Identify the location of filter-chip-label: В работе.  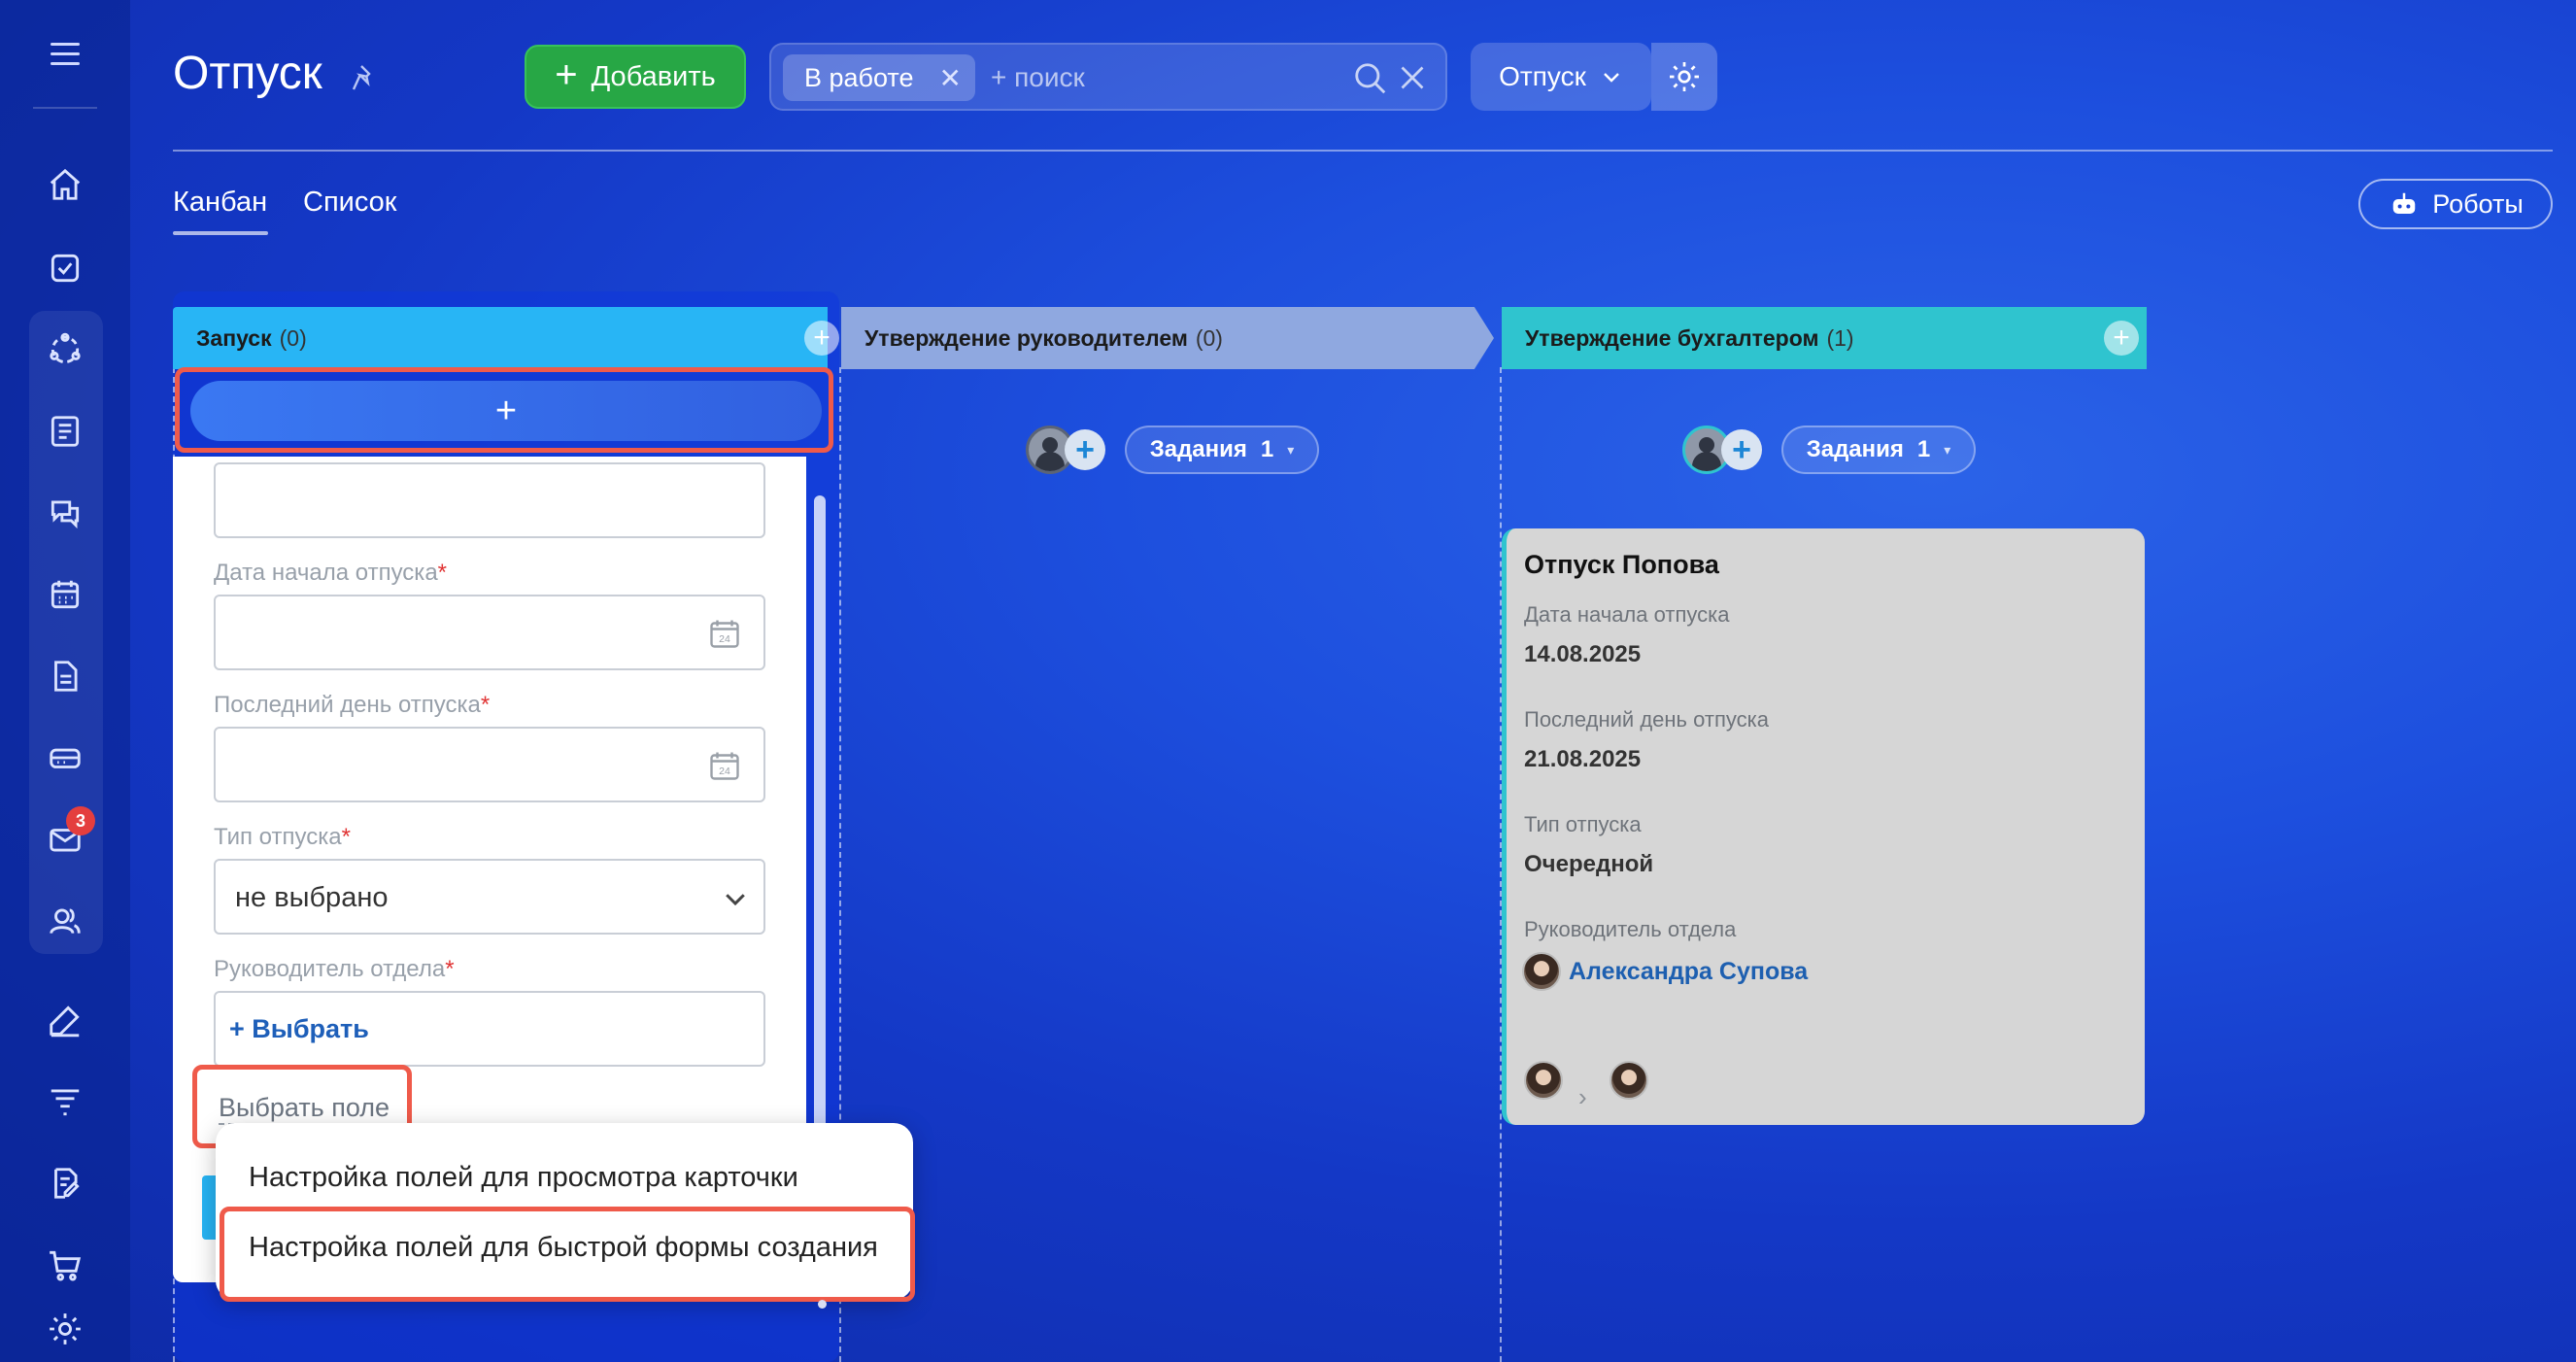
(859, 77).